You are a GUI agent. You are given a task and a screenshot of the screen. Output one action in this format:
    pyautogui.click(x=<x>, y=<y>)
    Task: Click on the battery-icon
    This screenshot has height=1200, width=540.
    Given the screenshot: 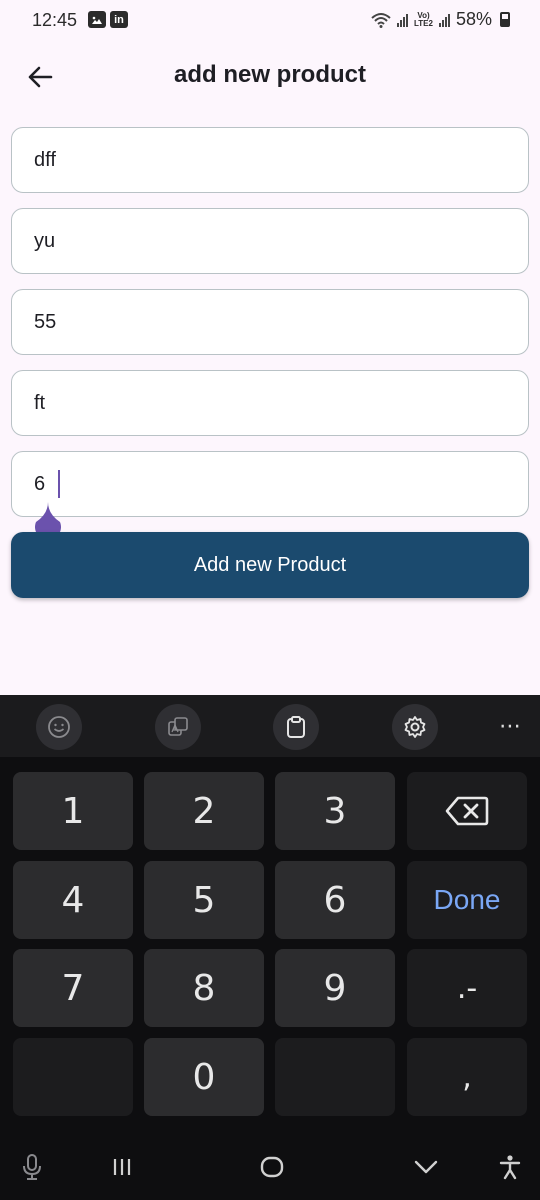 What is the action you would take?
    pyautogui.click(x=505, y=19)
    